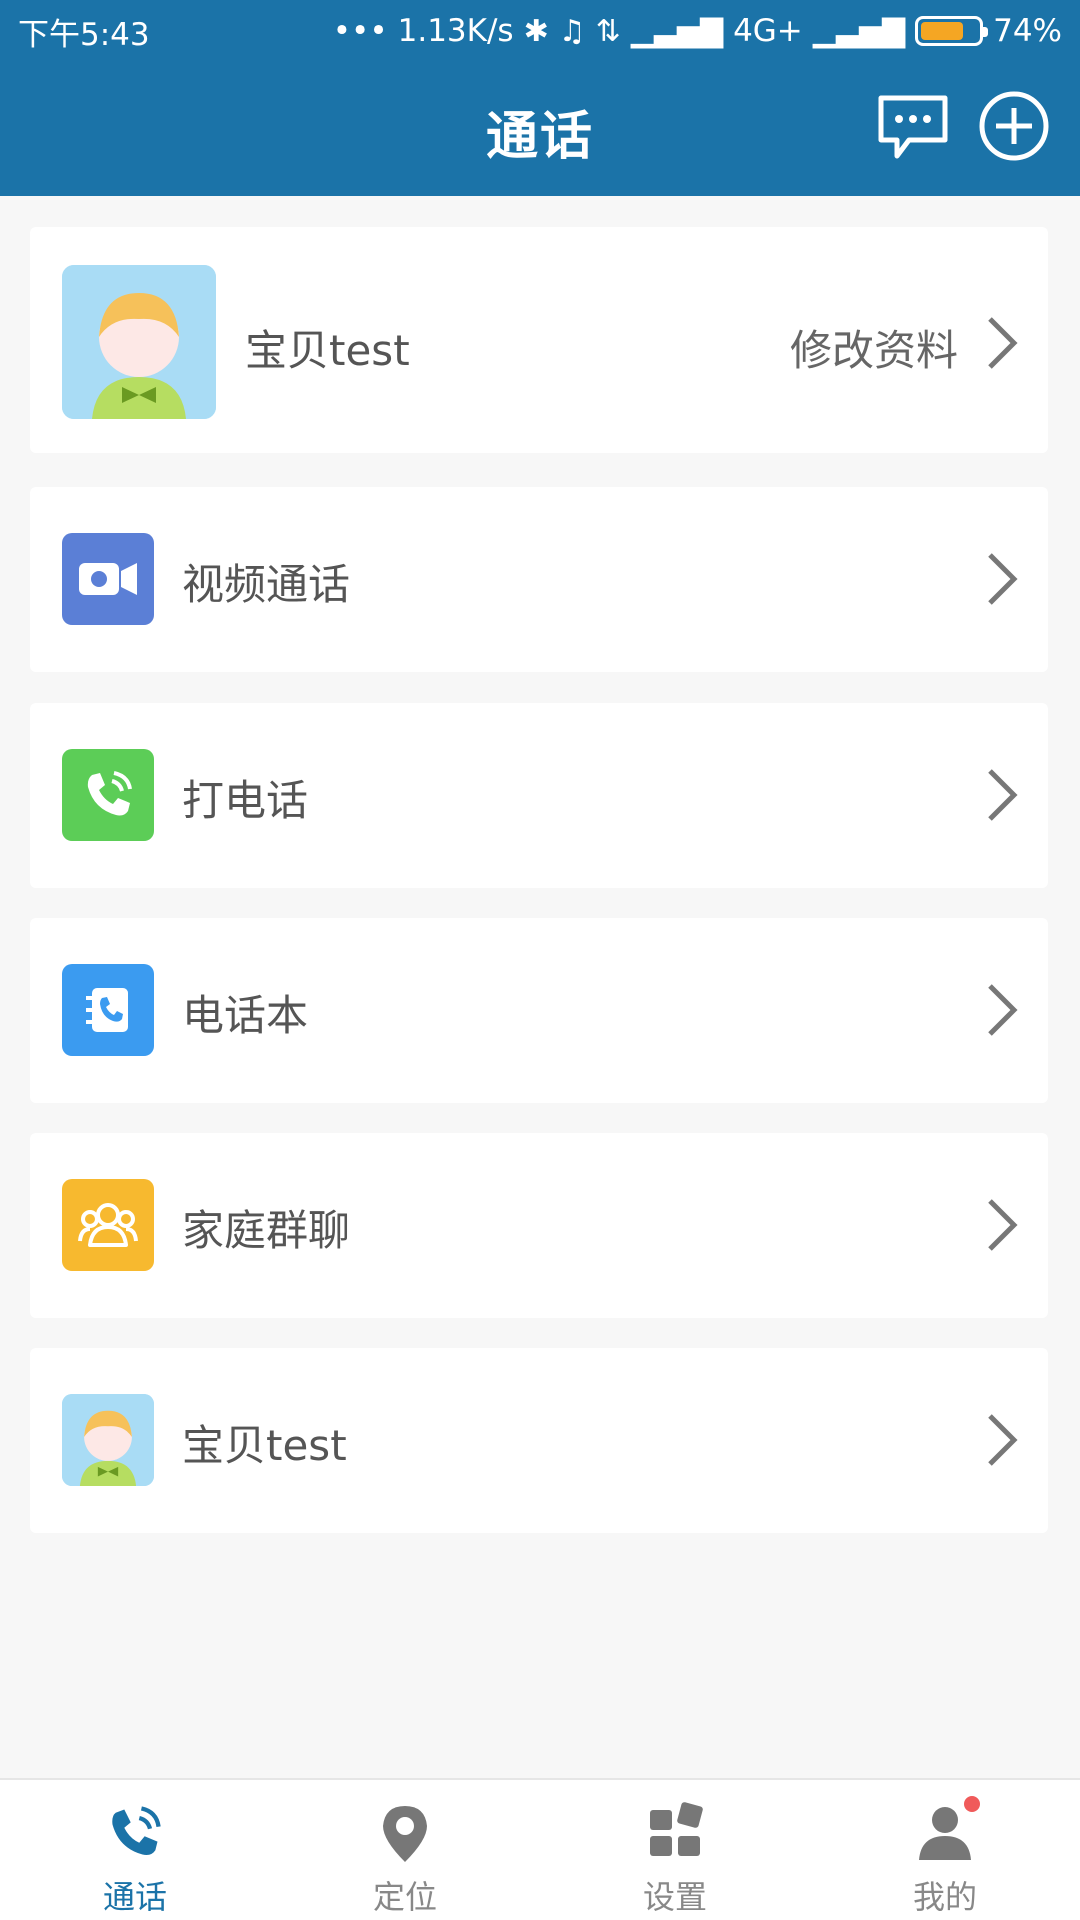 This screenshot has width=1080, height=1920. What do you see at coordinates (1014, 126) in the screenshot?
I see `plus-circle-icon` at bounding box center [1014, 126].